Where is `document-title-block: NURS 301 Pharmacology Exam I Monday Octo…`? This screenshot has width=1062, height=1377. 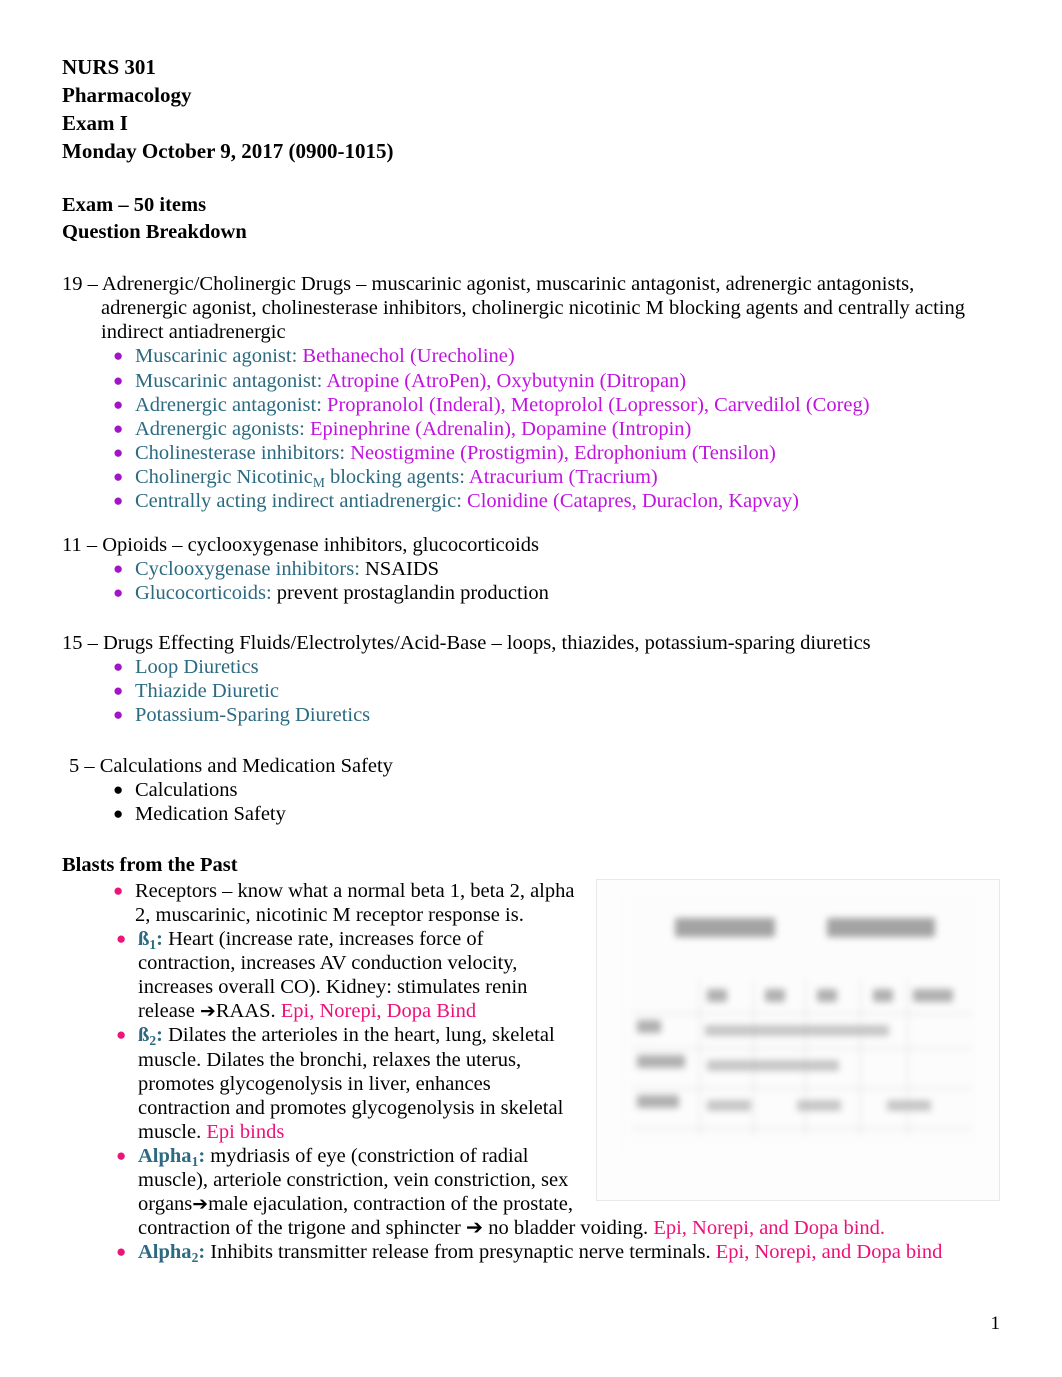 document-title-block: NURS 301 Pharmacology Exam I Monday Octo… is located at coordinates (531, 110).